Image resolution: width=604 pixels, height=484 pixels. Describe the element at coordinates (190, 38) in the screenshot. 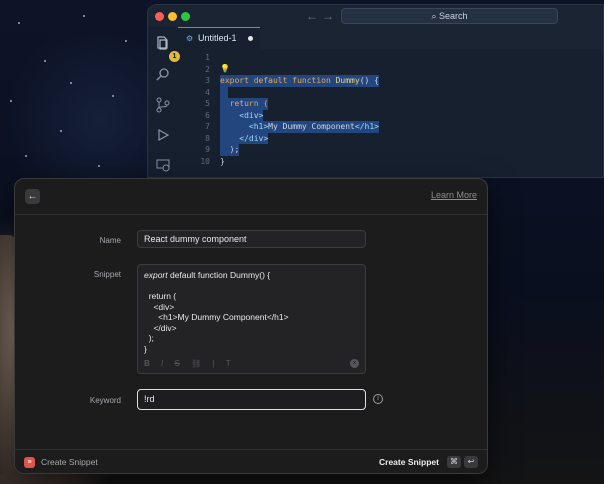

I see `file-icon: ⚙` at that location.